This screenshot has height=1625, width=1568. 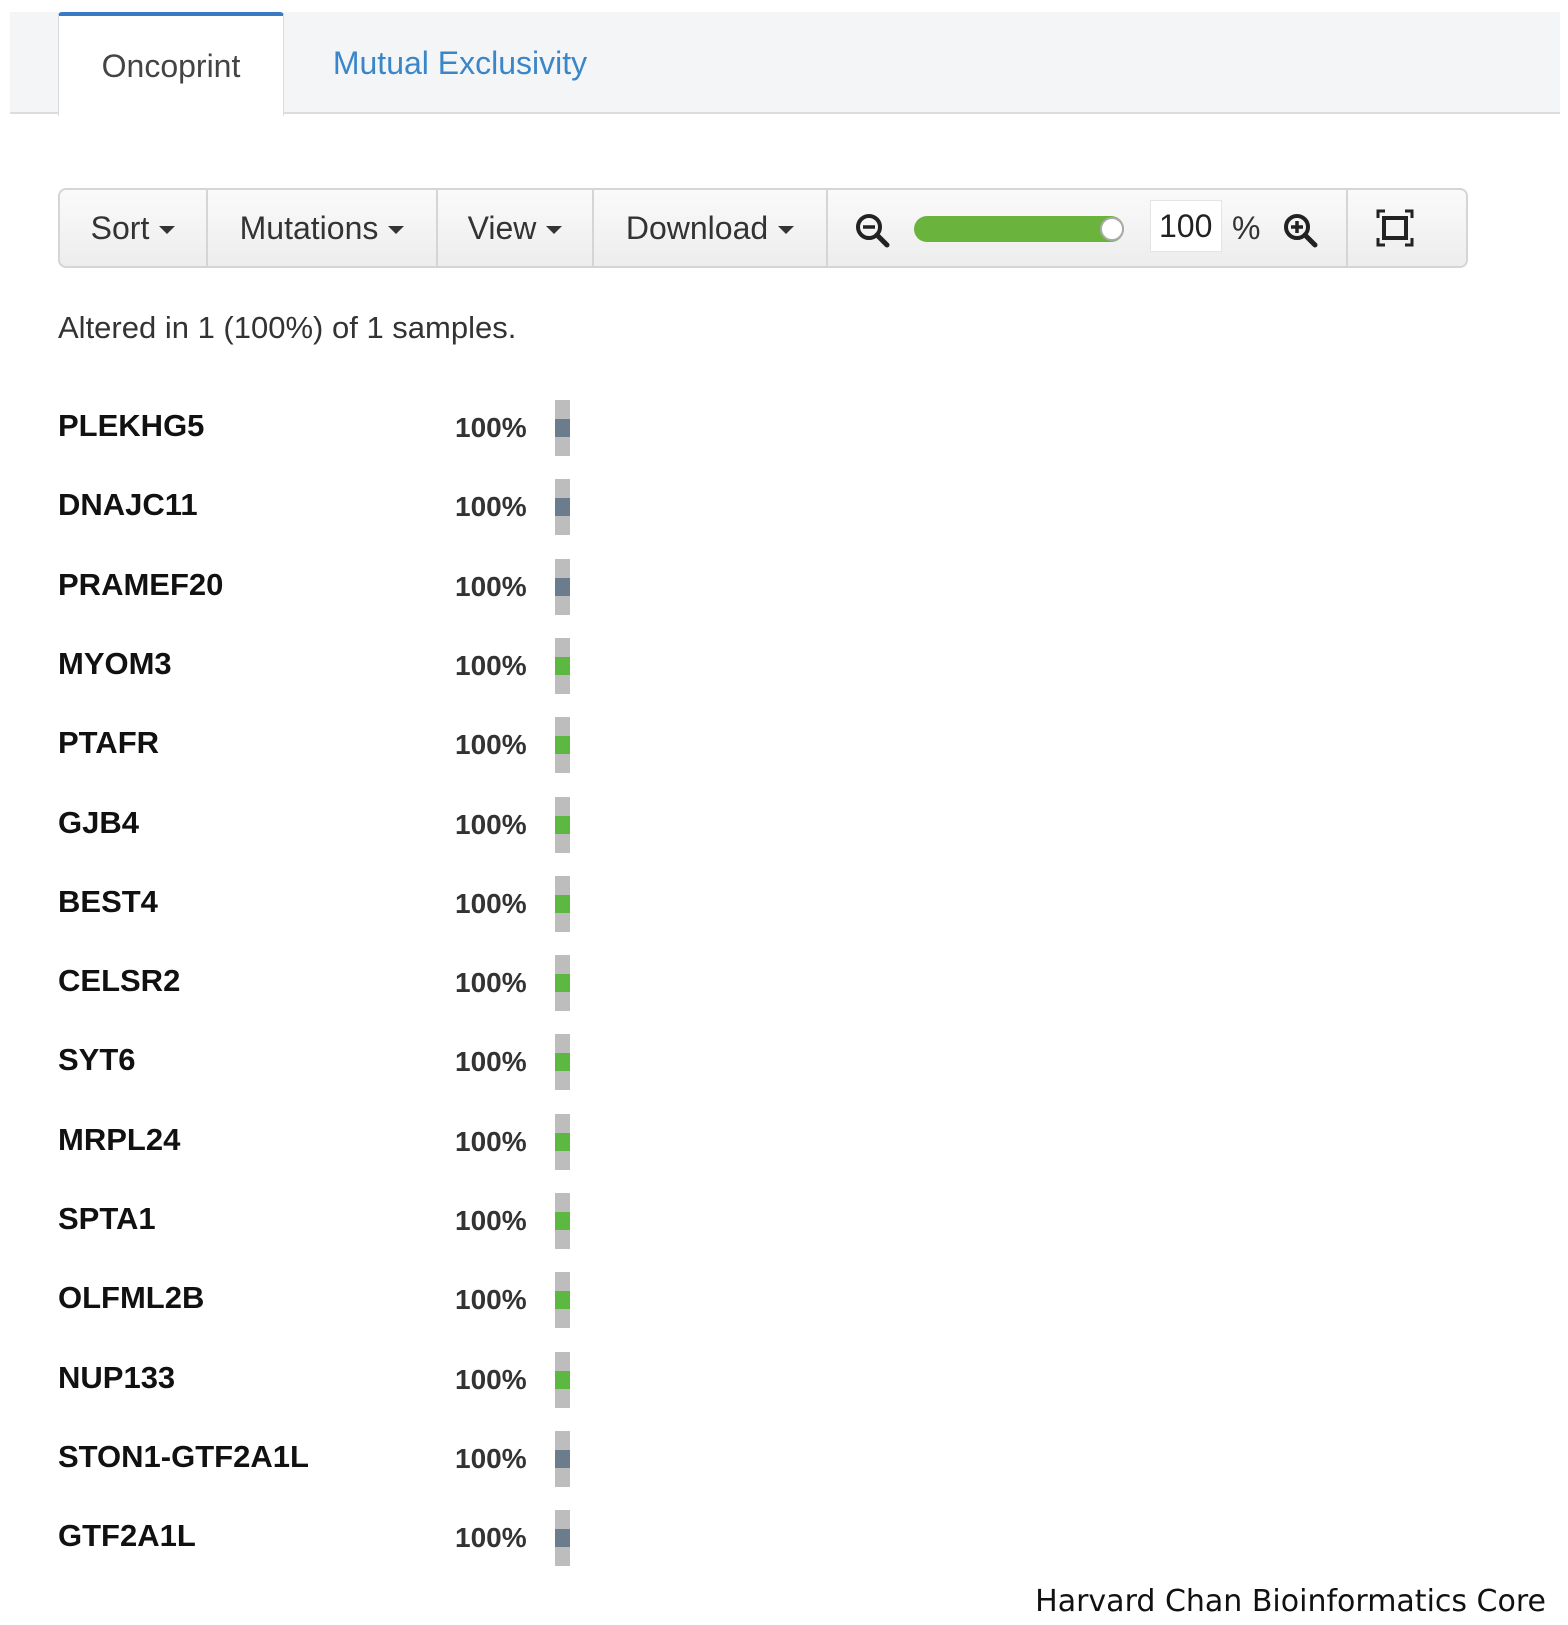 I want to click on credit-text: Harvard Chan Bioinformatics Core, so click(x=1290, y=1601).